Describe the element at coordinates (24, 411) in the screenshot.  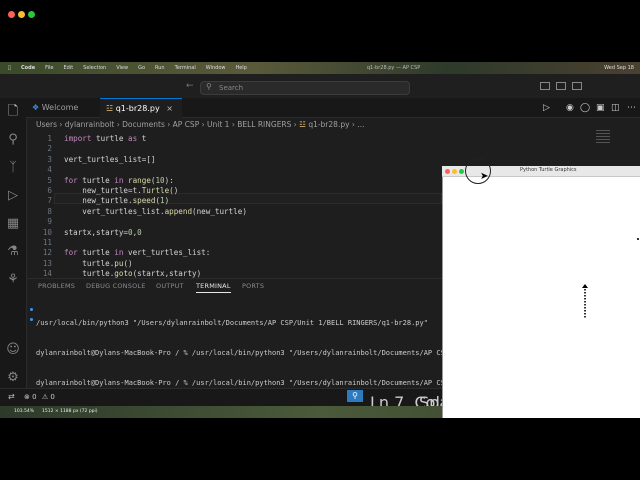
I see `zoom-percent: 103.54%` at that location.